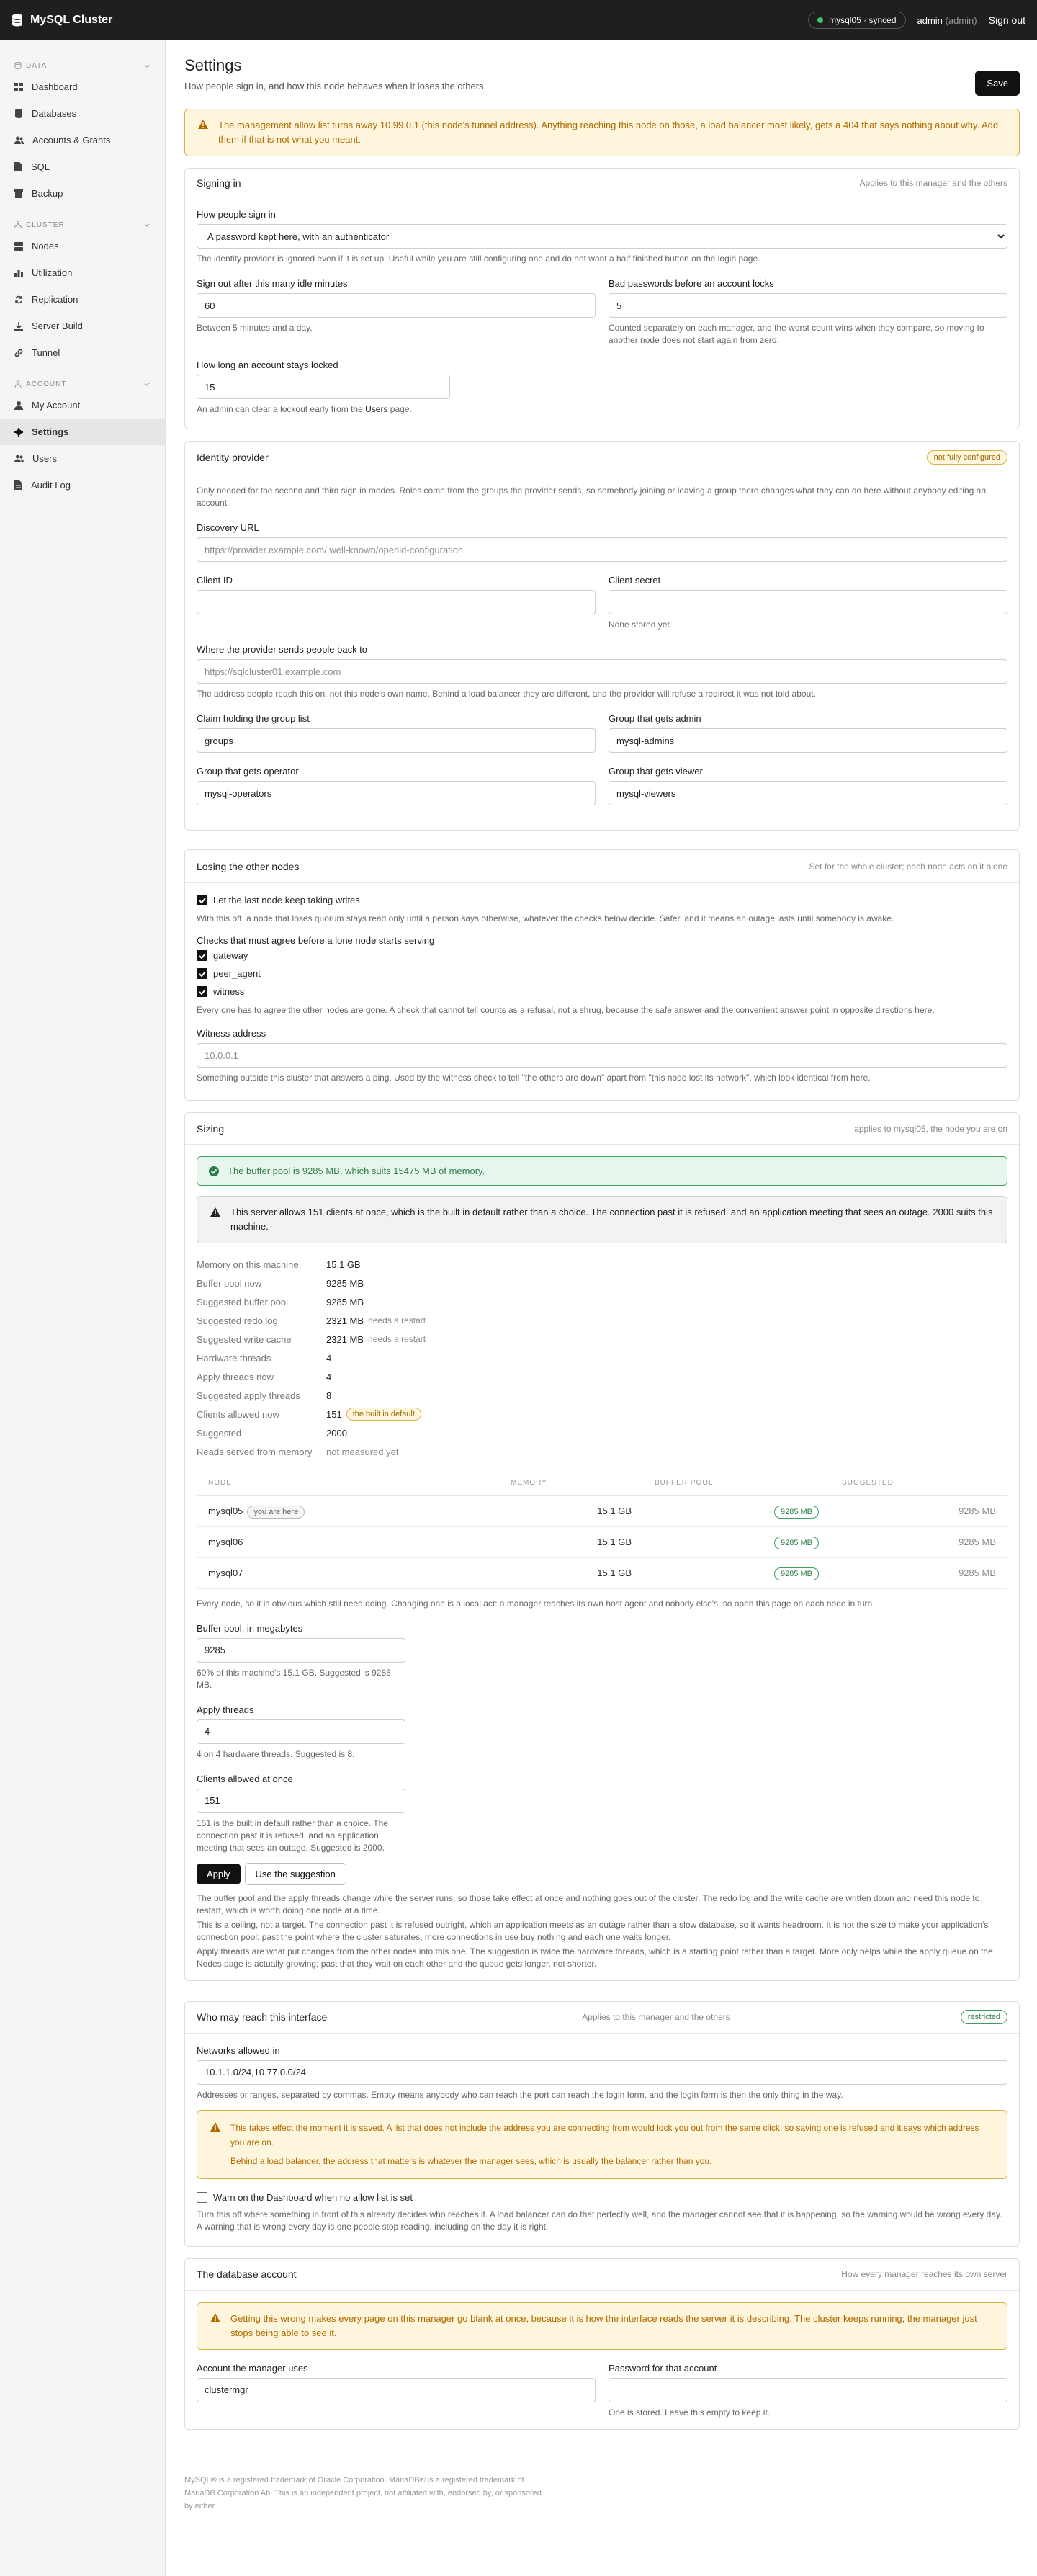 The image size is (1037, 2576). I want to click on fact-row: Hardware threads 4, so click(264, 1358).